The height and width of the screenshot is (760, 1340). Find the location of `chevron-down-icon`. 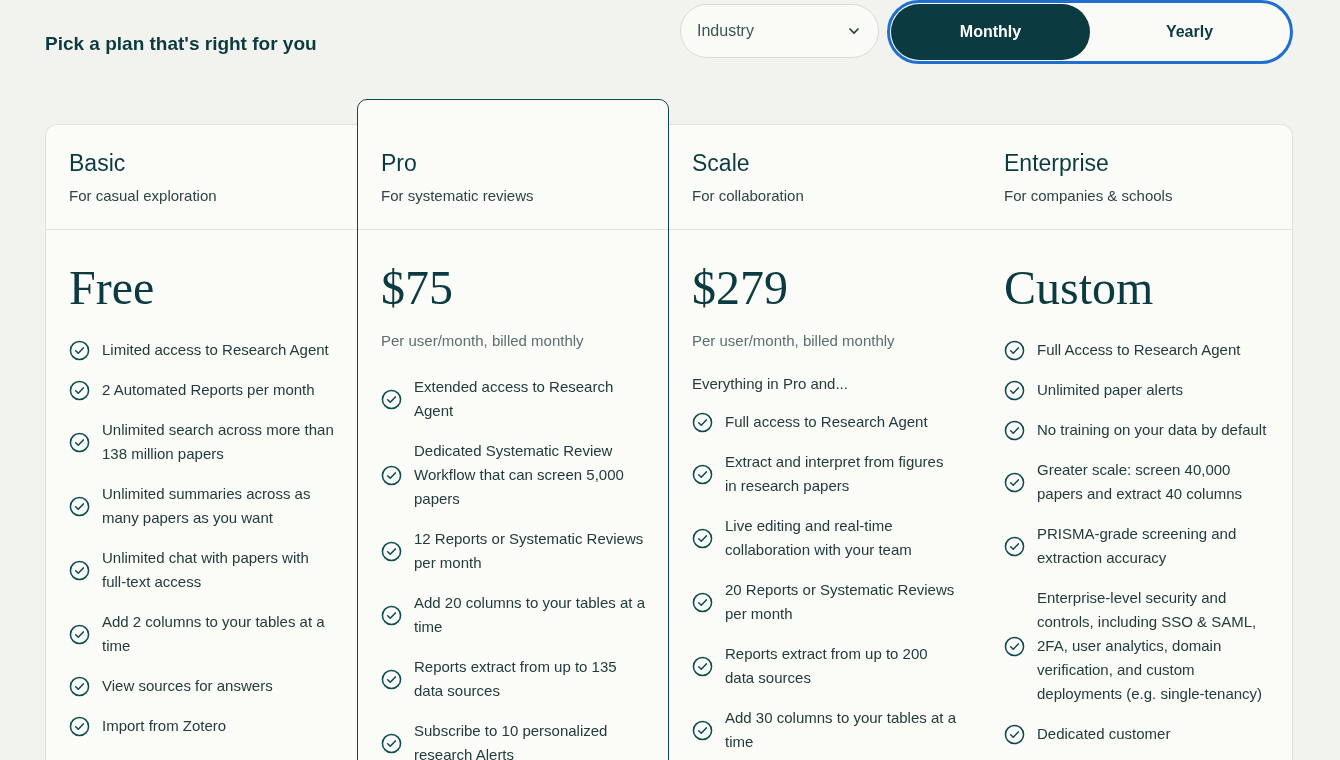

chevron-down-icon is located at coordinates (854, 31).